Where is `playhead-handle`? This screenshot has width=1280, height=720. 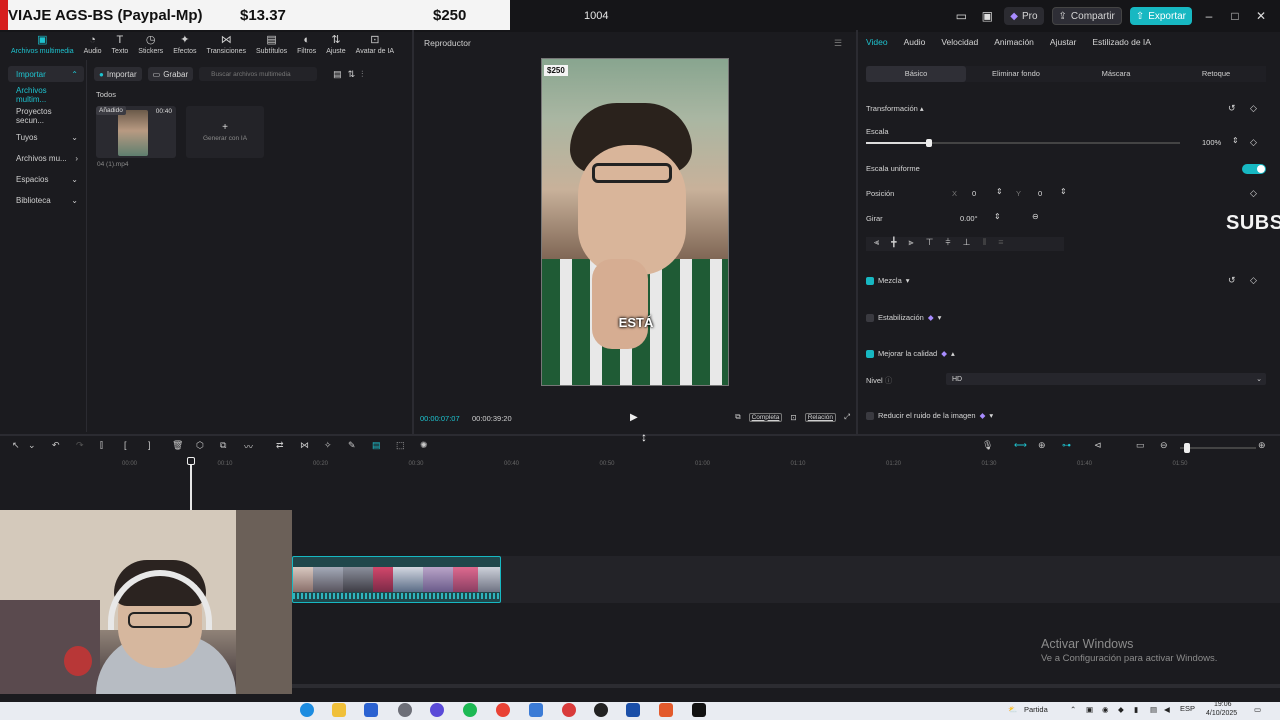 playhead-handle is located at coordinates (191, 461).